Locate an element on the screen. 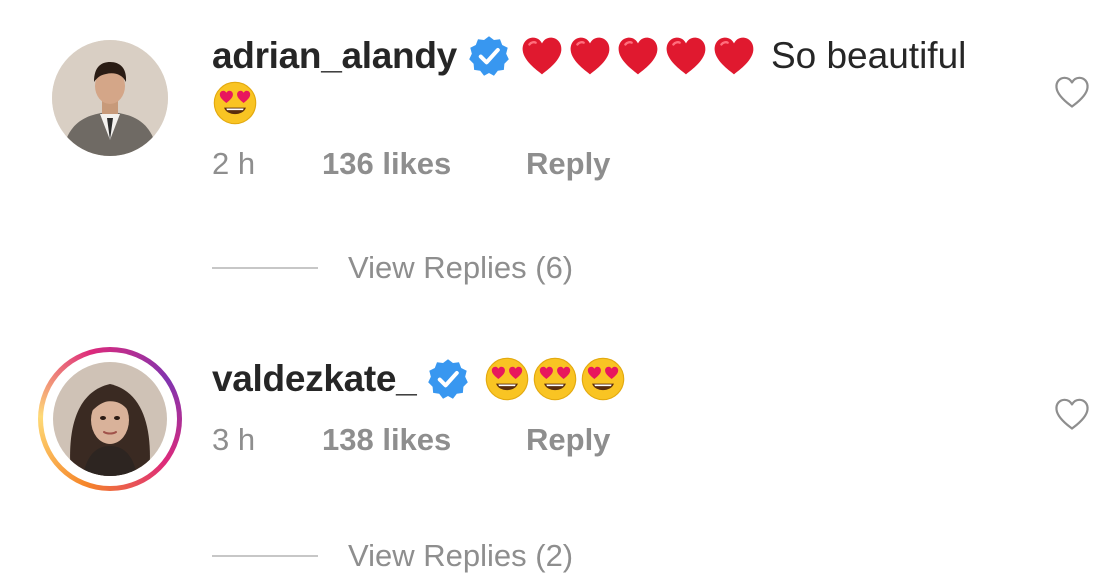 The width and height of the screenshot is (1120, 574). comment-meta: 3 h 138 likes Reply is located at coordinates (411, 440).